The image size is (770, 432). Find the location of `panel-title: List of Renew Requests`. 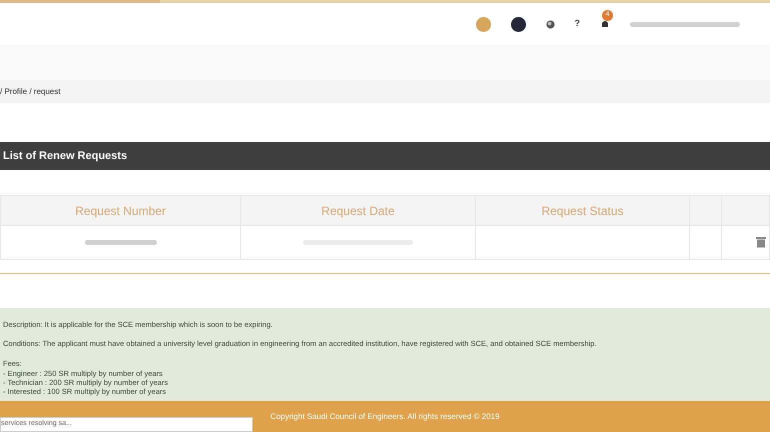

panel-title: List of Renew Requests is located at coordinates (65, 156).